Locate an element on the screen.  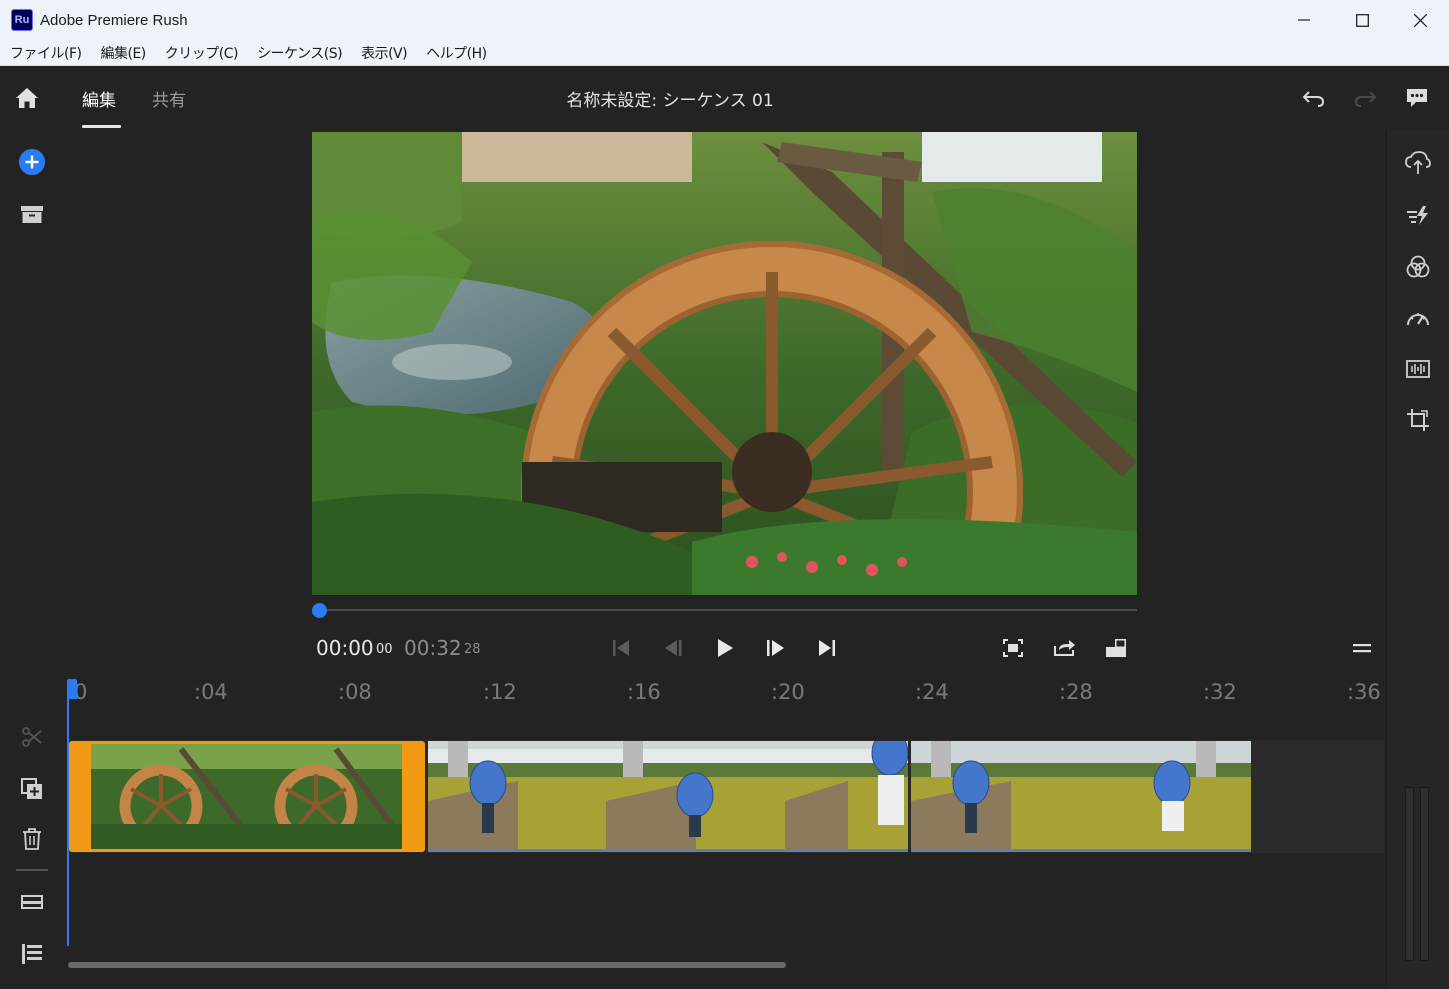
skip-end-icon is located at coordinates (827, 648).